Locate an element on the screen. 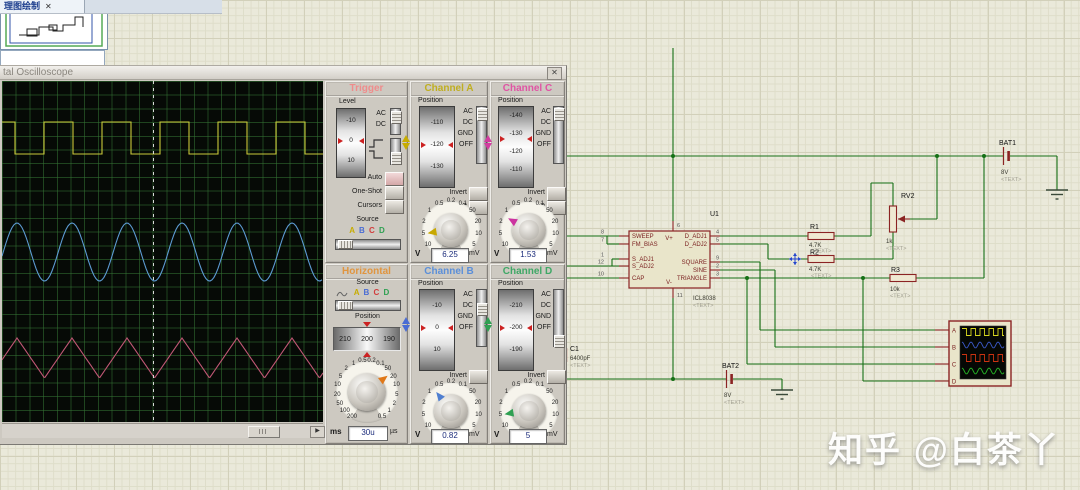  position-value: 210 is located at coordinates (345, 339).